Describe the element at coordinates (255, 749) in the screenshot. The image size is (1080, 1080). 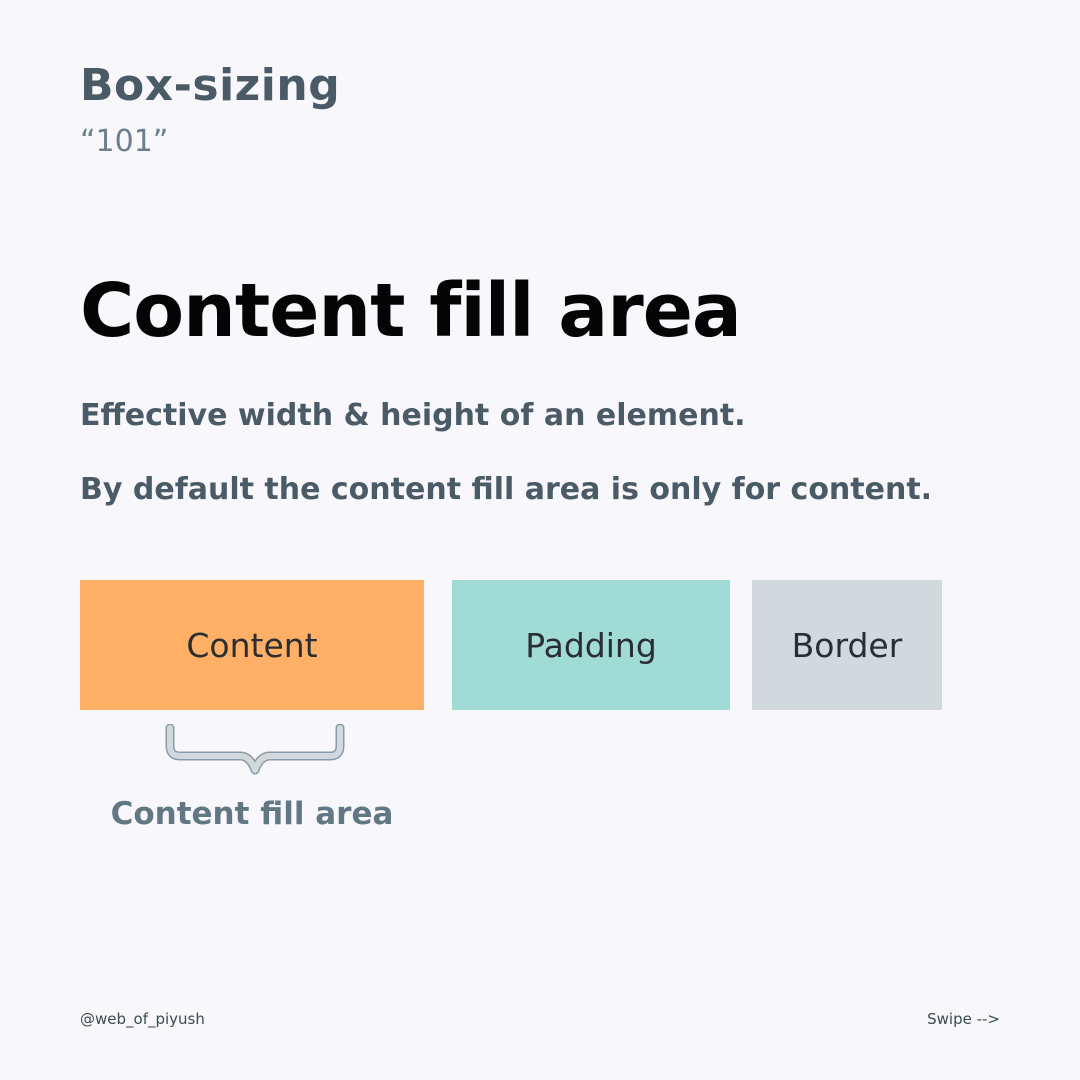
I see `curly-brace-icon` at that location.